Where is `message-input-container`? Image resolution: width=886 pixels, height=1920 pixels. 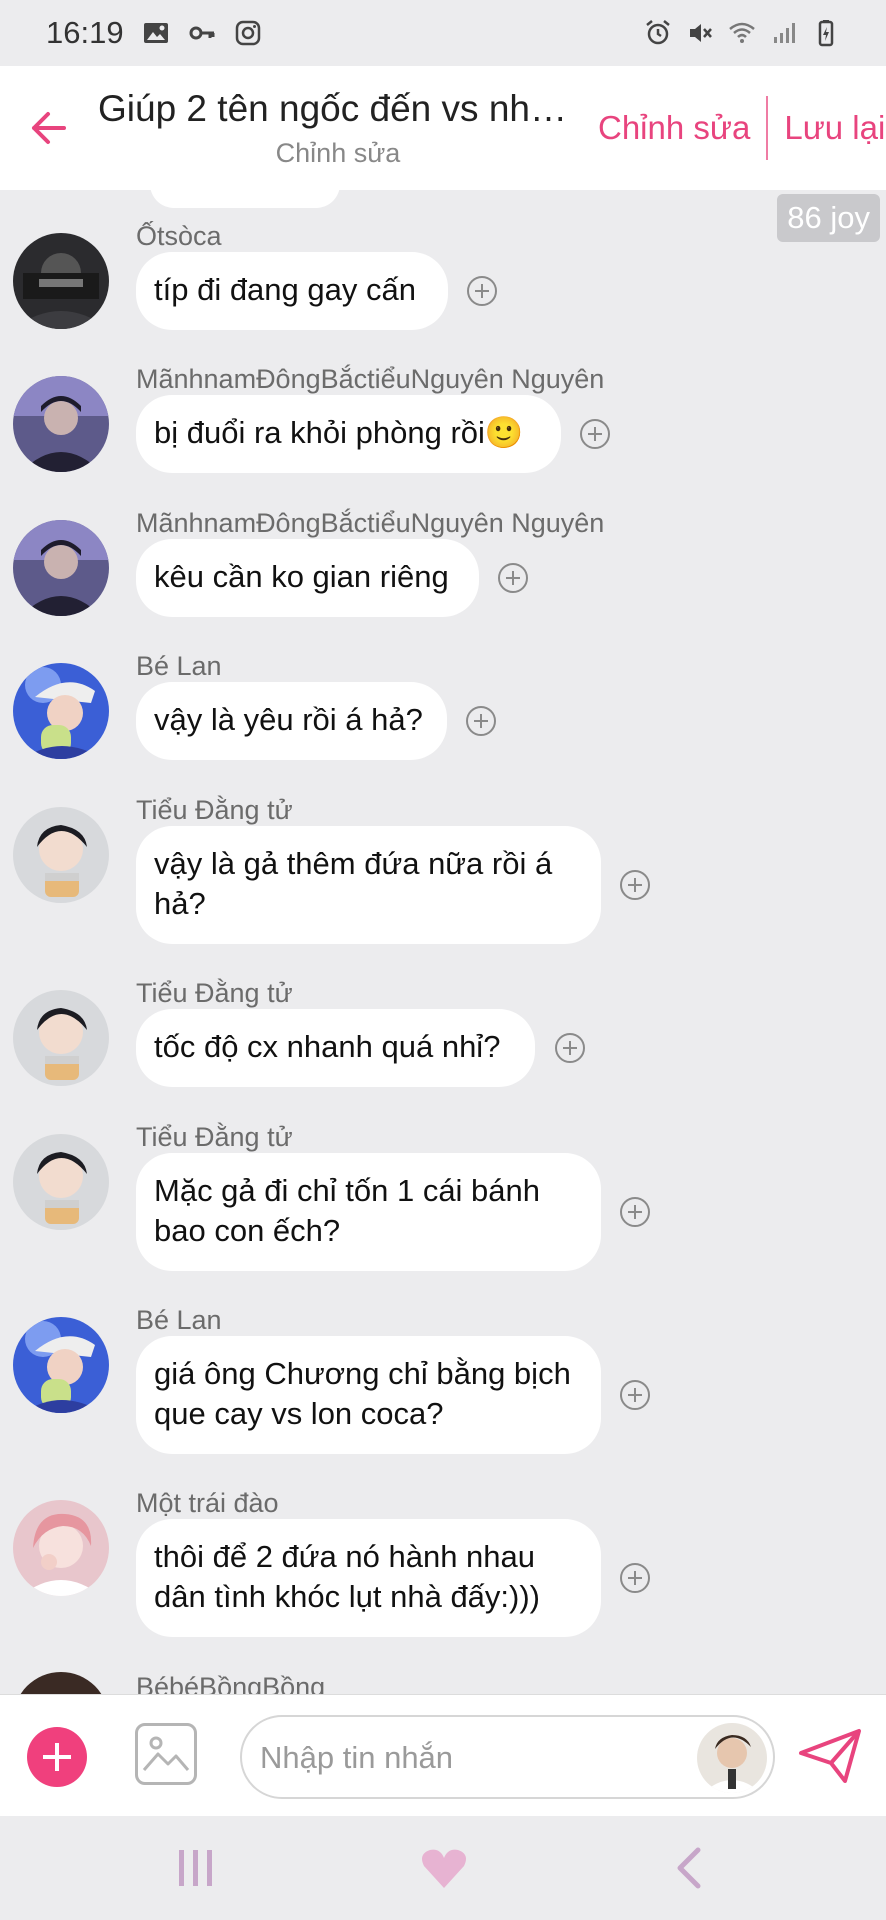
message-input-container is located at coordinates (507, 1757).